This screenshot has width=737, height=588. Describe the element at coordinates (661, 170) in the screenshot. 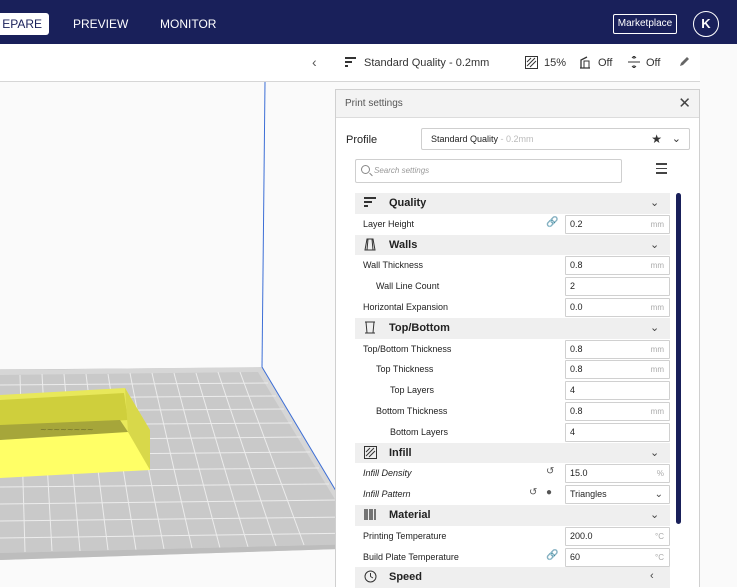

I see `settings-visibility-menu-icon` at that location.